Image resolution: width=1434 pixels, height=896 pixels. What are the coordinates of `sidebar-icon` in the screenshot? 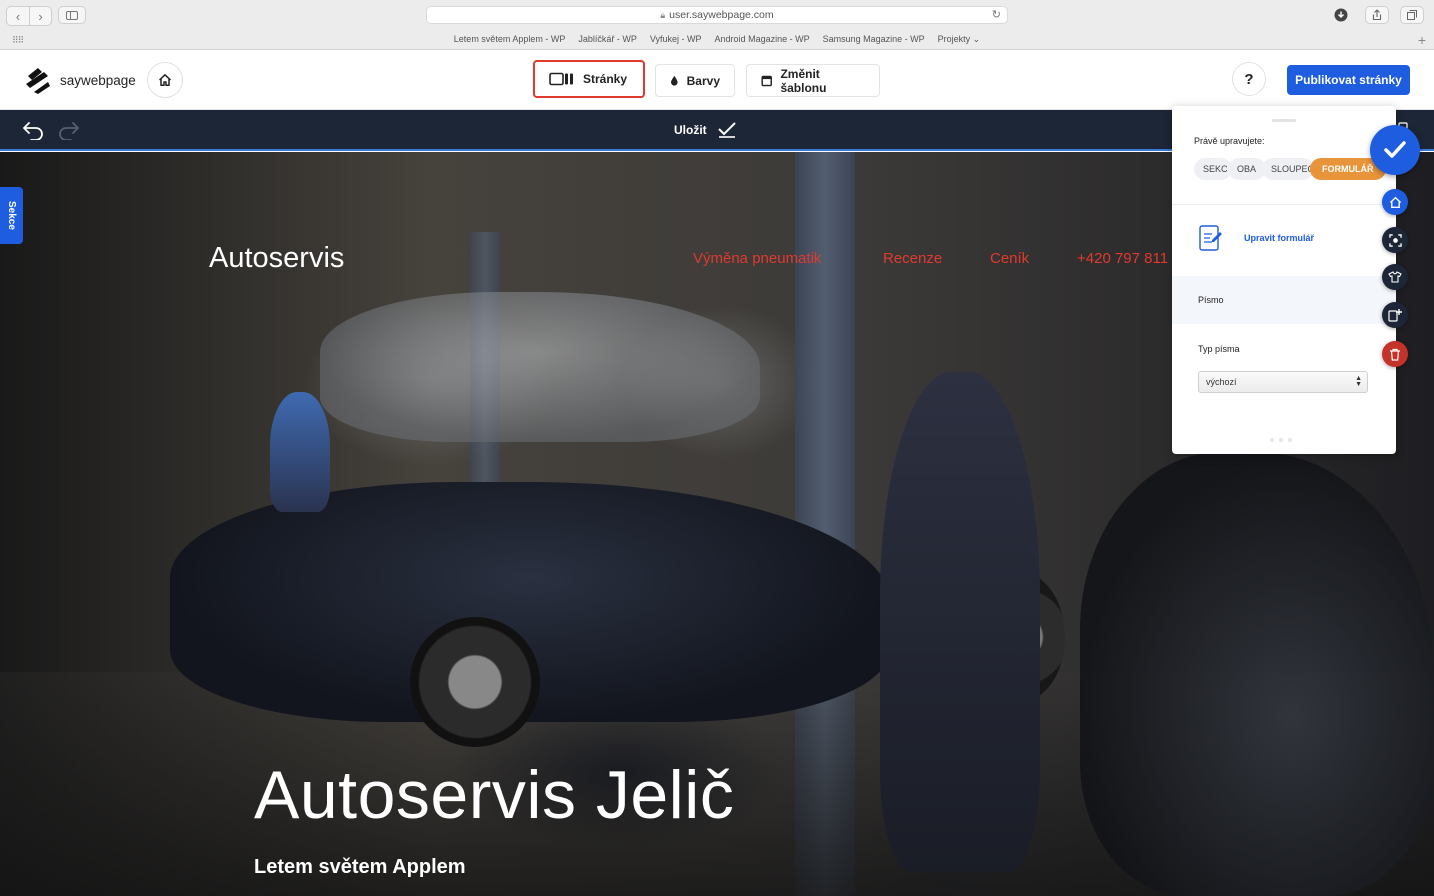 It's located at (72, 15).